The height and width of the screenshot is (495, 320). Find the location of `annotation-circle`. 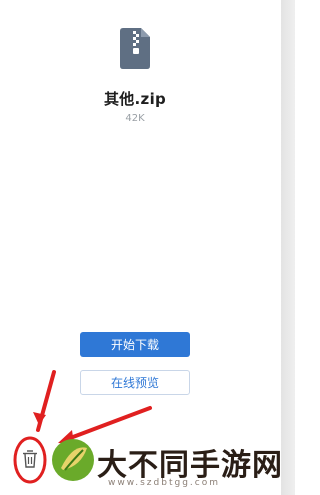

annotation-circle is located at coordinates (30, 460).